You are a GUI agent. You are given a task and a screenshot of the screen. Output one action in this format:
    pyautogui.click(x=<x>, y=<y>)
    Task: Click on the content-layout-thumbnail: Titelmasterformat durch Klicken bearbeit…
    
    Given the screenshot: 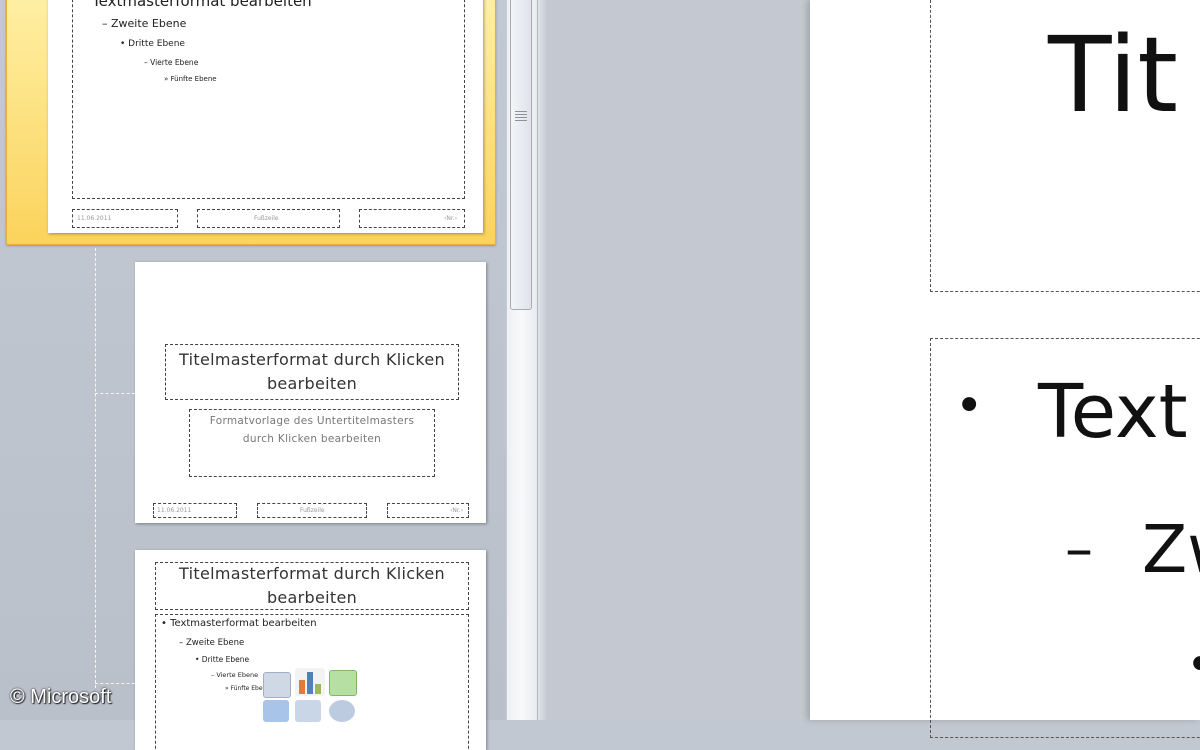 What is the action you would take?
    pyautogui.click(x=310, y=650)
    